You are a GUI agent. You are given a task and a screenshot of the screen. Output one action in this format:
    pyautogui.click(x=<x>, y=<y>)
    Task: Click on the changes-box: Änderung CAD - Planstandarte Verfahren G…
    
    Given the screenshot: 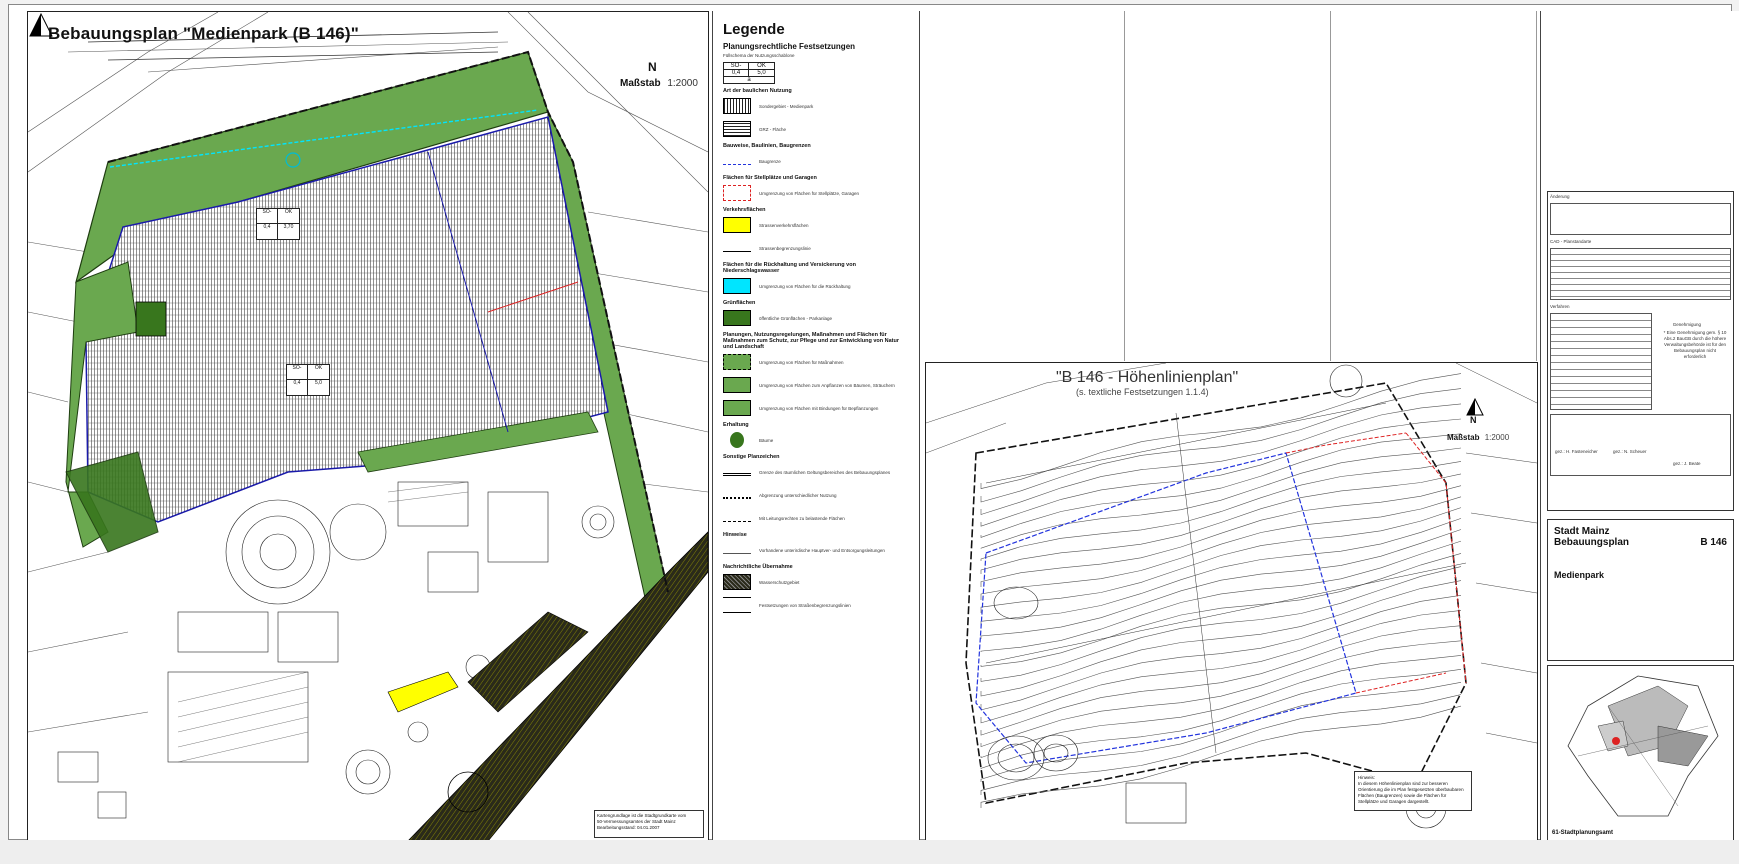 What is the action you would take?
    pyautogui.click(x=1640, y=351)
    